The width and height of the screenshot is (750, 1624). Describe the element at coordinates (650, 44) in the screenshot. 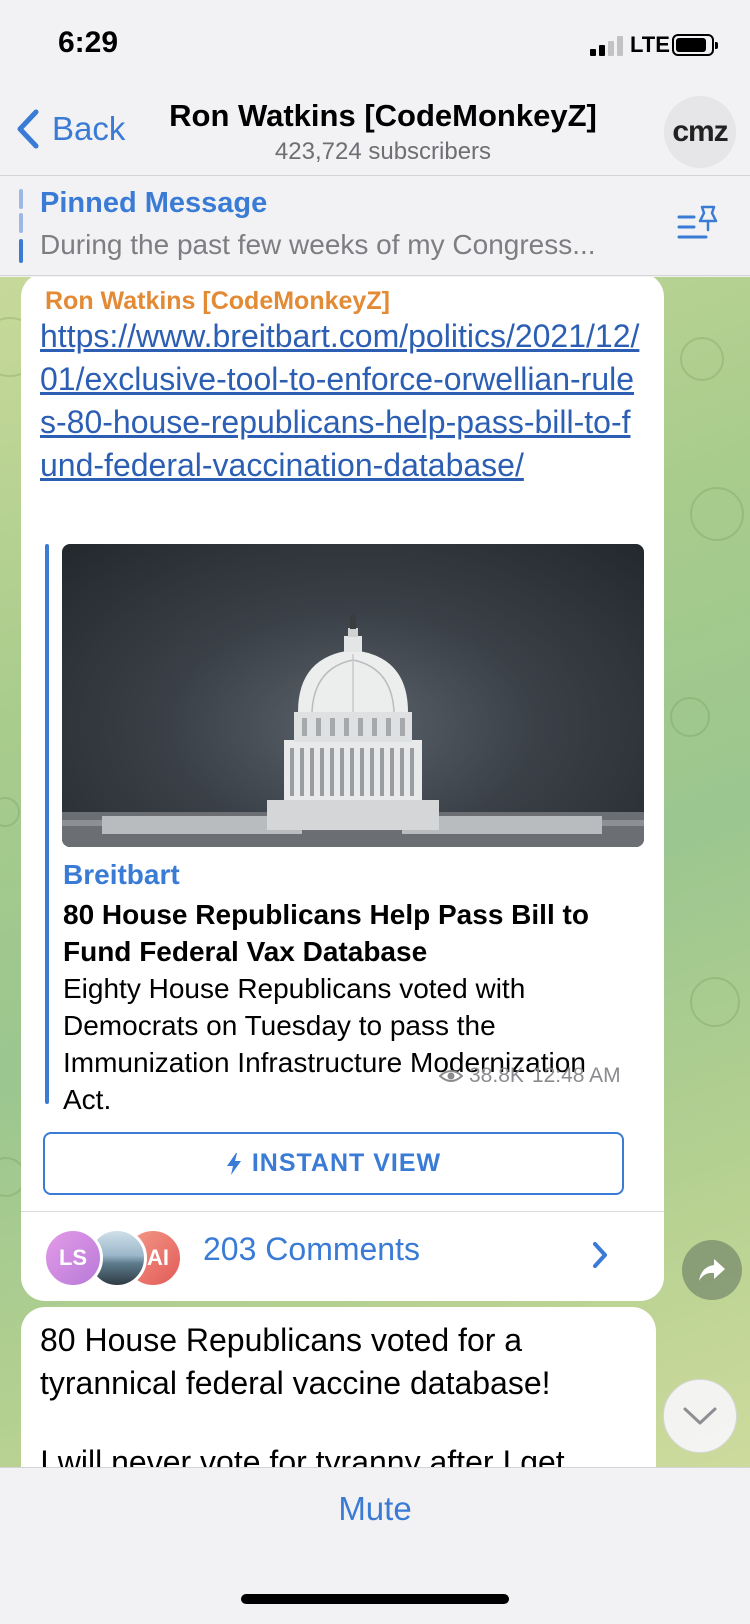

I see `network-label: LTE` at that location.